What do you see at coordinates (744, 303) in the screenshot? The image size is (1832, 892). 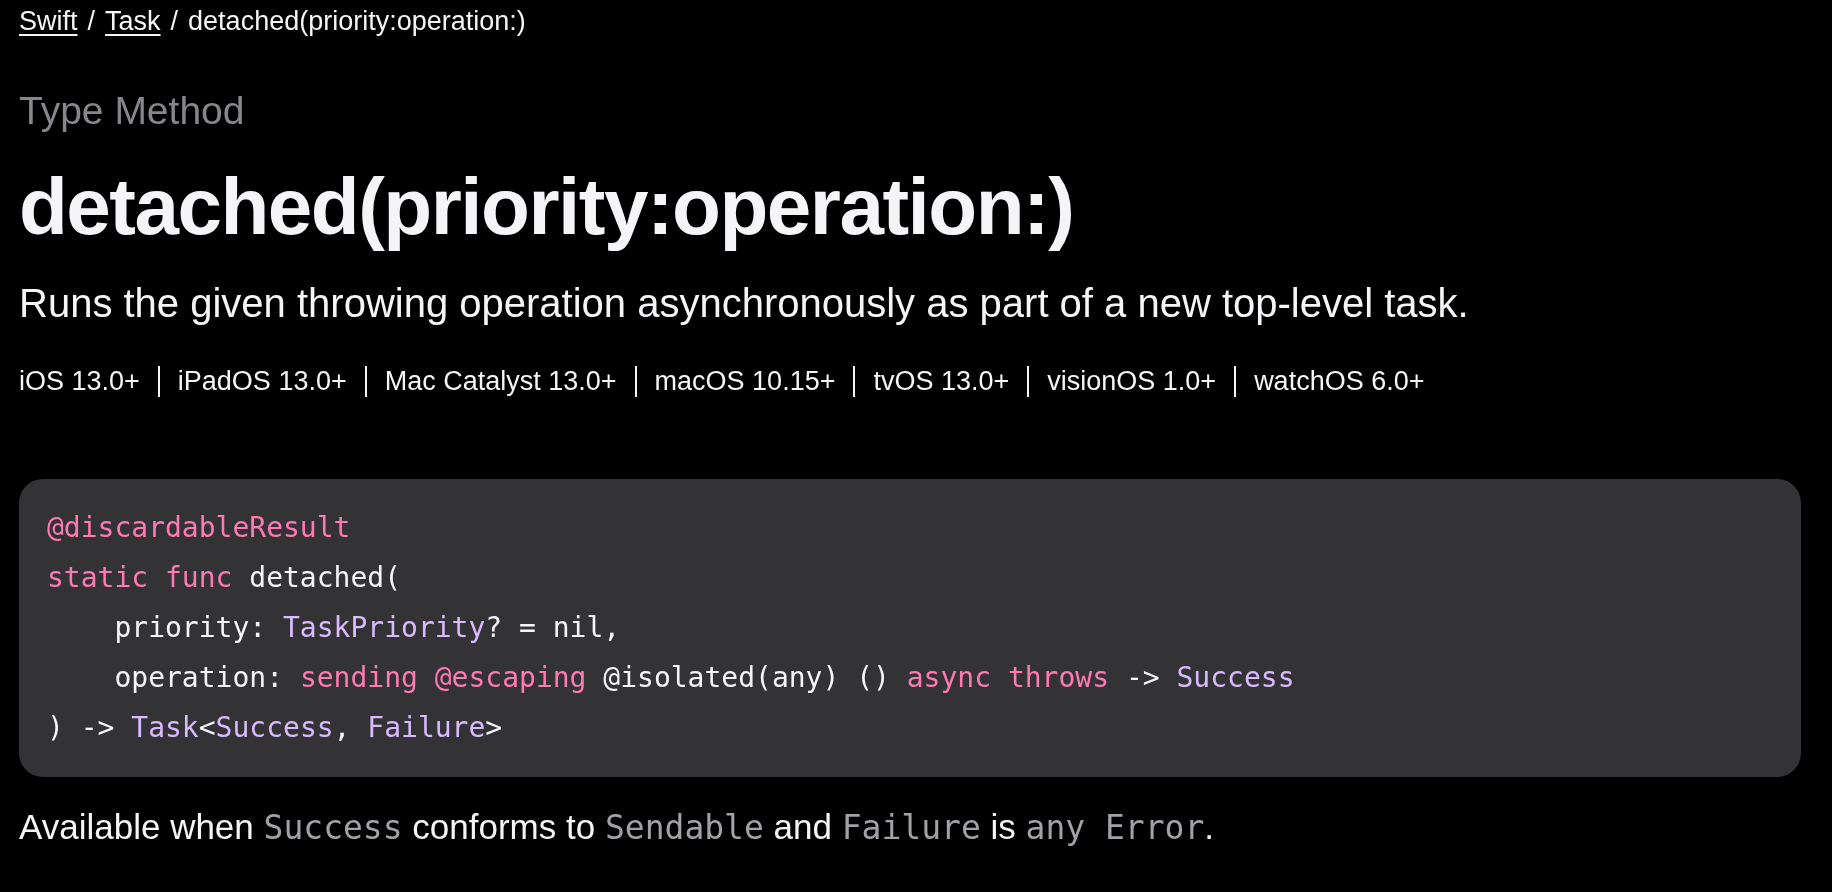 I see `abstract-text: Runs the given throwing operation asynchronously as part of a new top-level task.` at bounding box center [744, 303].